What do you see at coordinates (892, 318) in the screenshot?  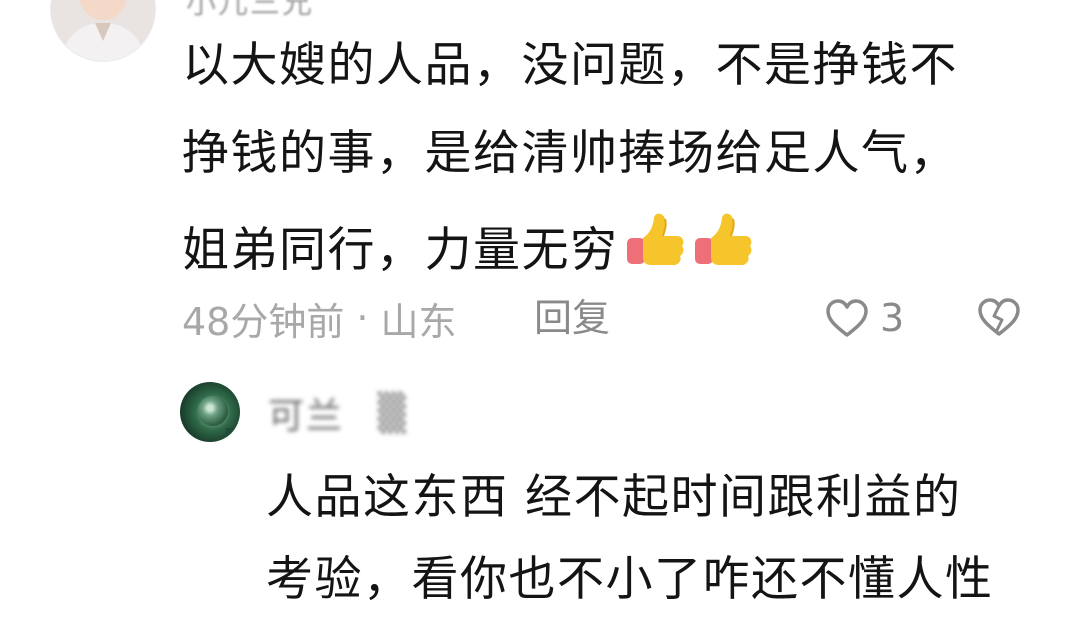 I see `like-count: 3` at bounding box center [892, 318].